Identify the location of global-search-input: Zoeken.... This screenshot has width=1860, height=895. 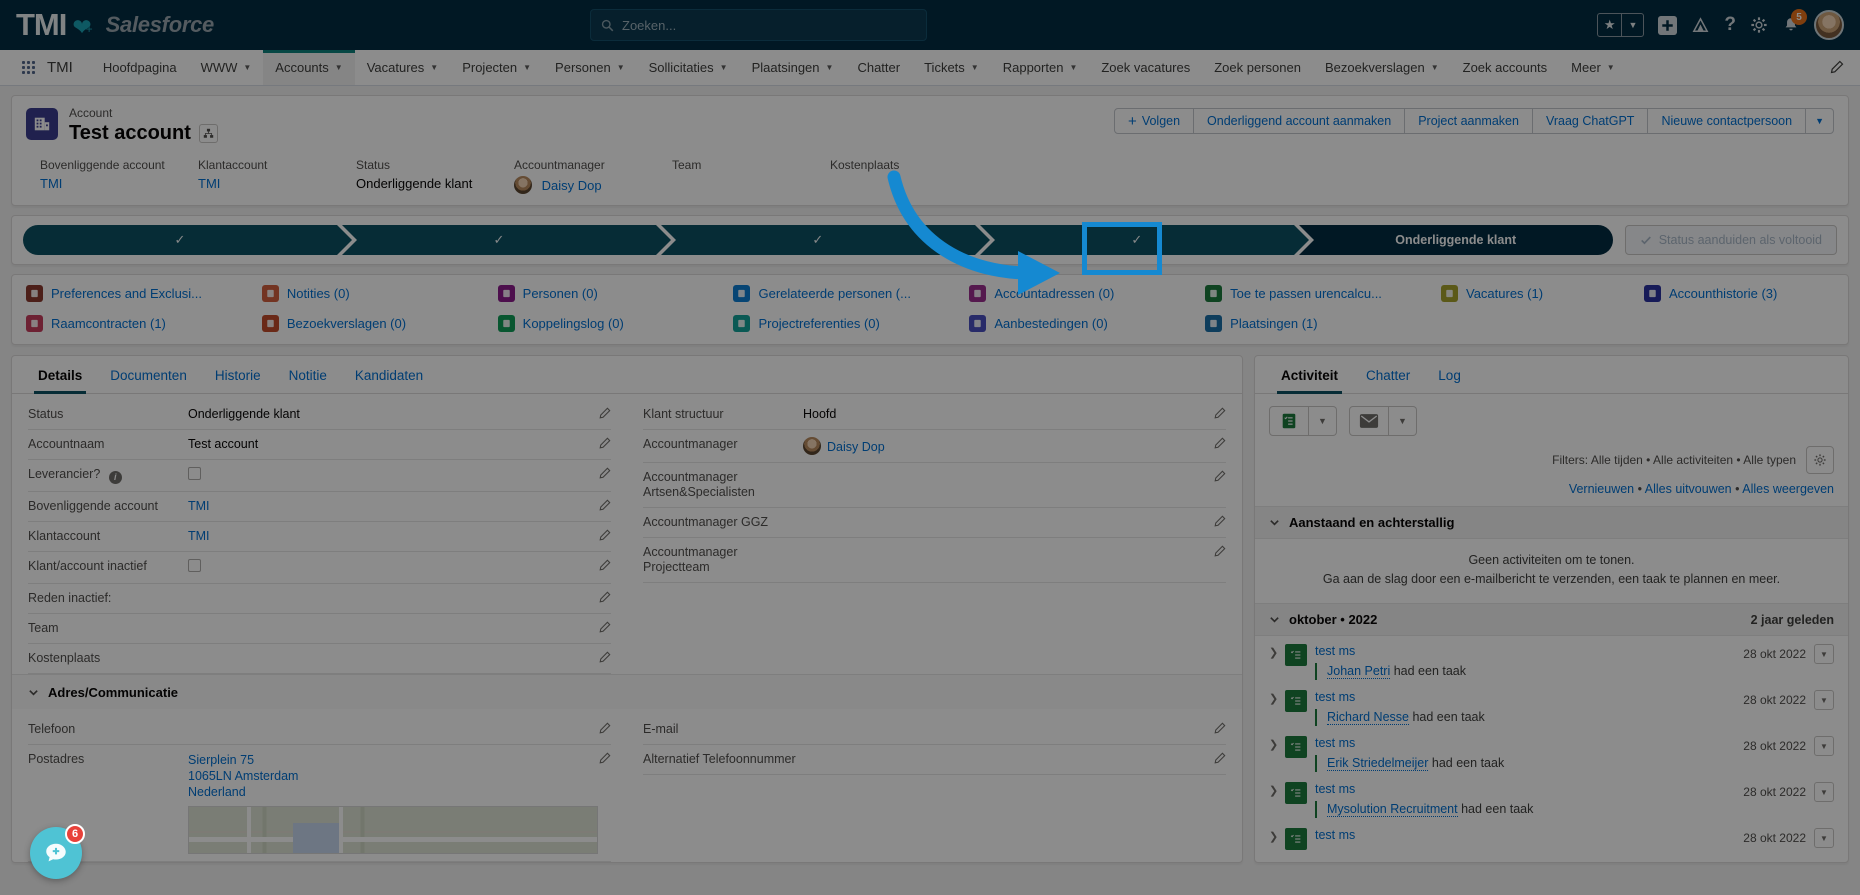
(758, 25).